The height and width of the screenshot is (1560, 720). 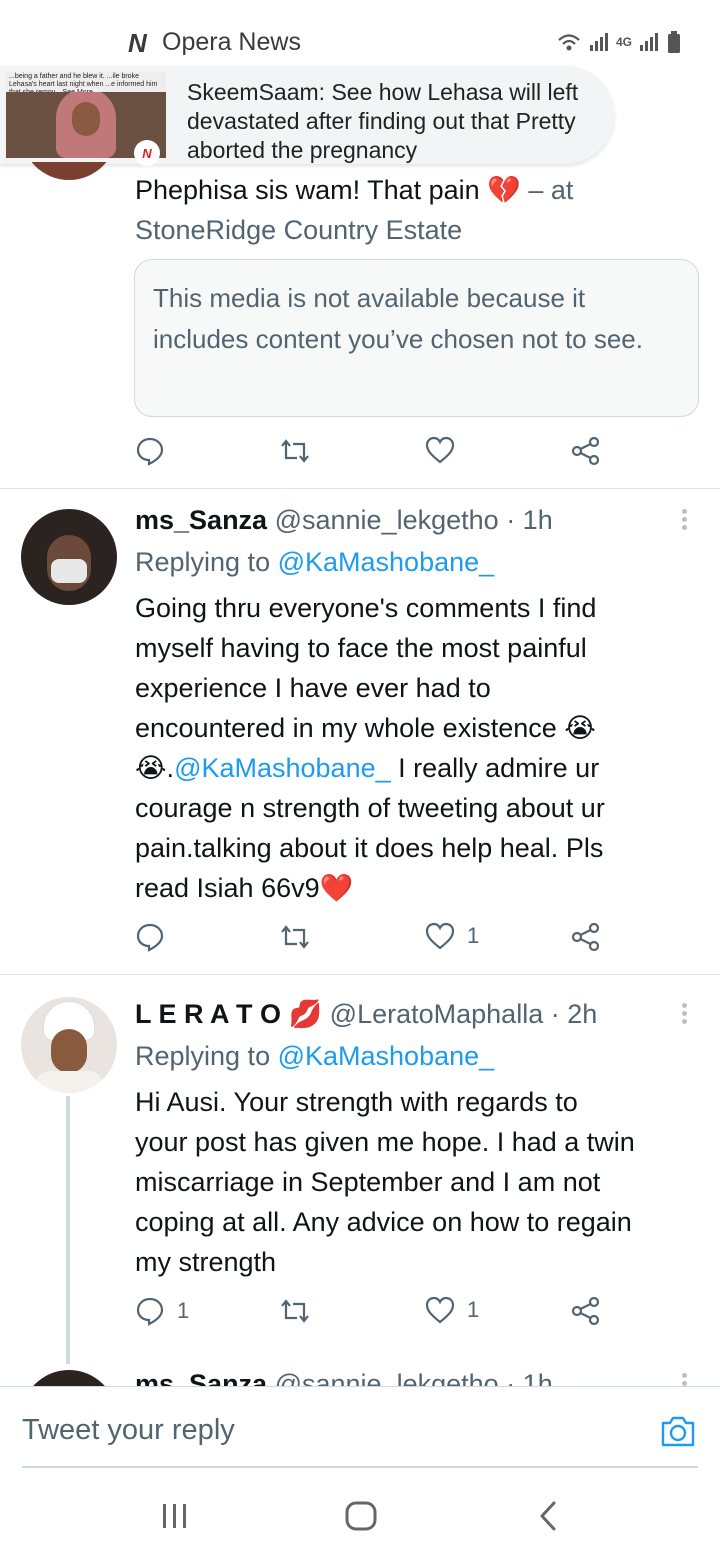 I want to click on display-name: L E R A T O, so click(x=208, y=1014).